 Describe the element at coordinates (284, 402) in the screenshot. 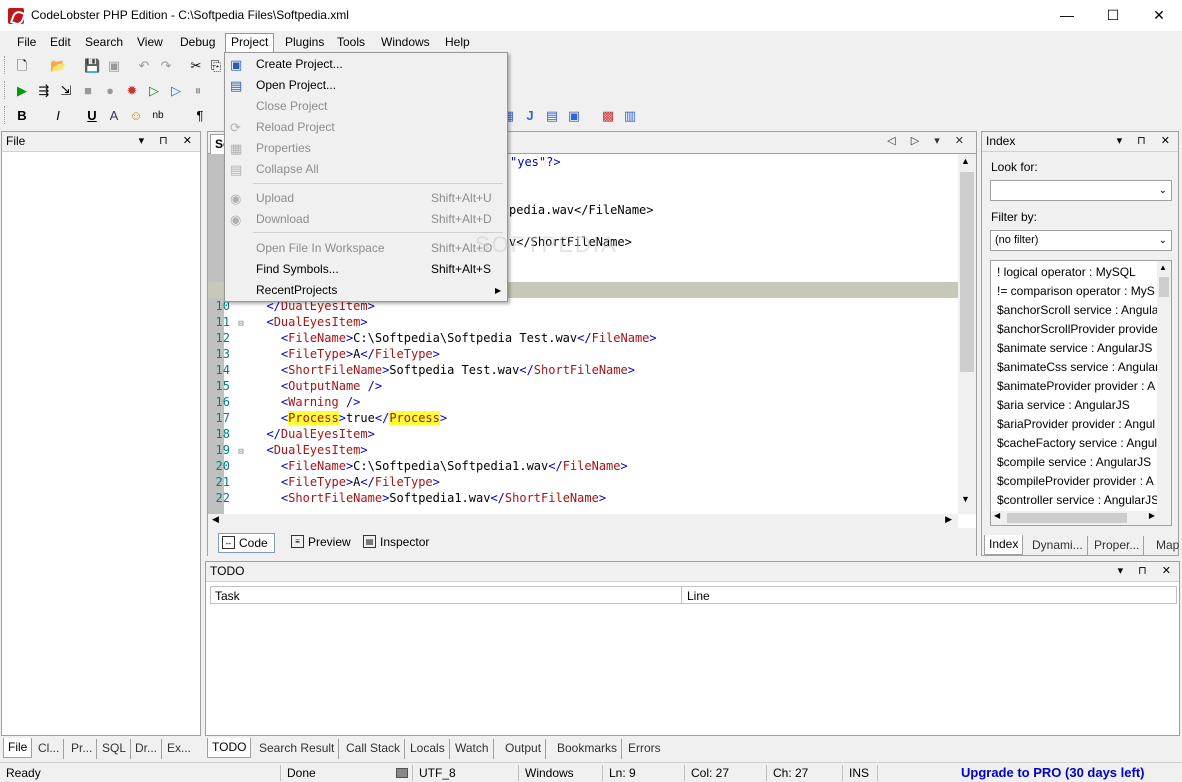

I see `code-line: 16 <Warning />` at that location.